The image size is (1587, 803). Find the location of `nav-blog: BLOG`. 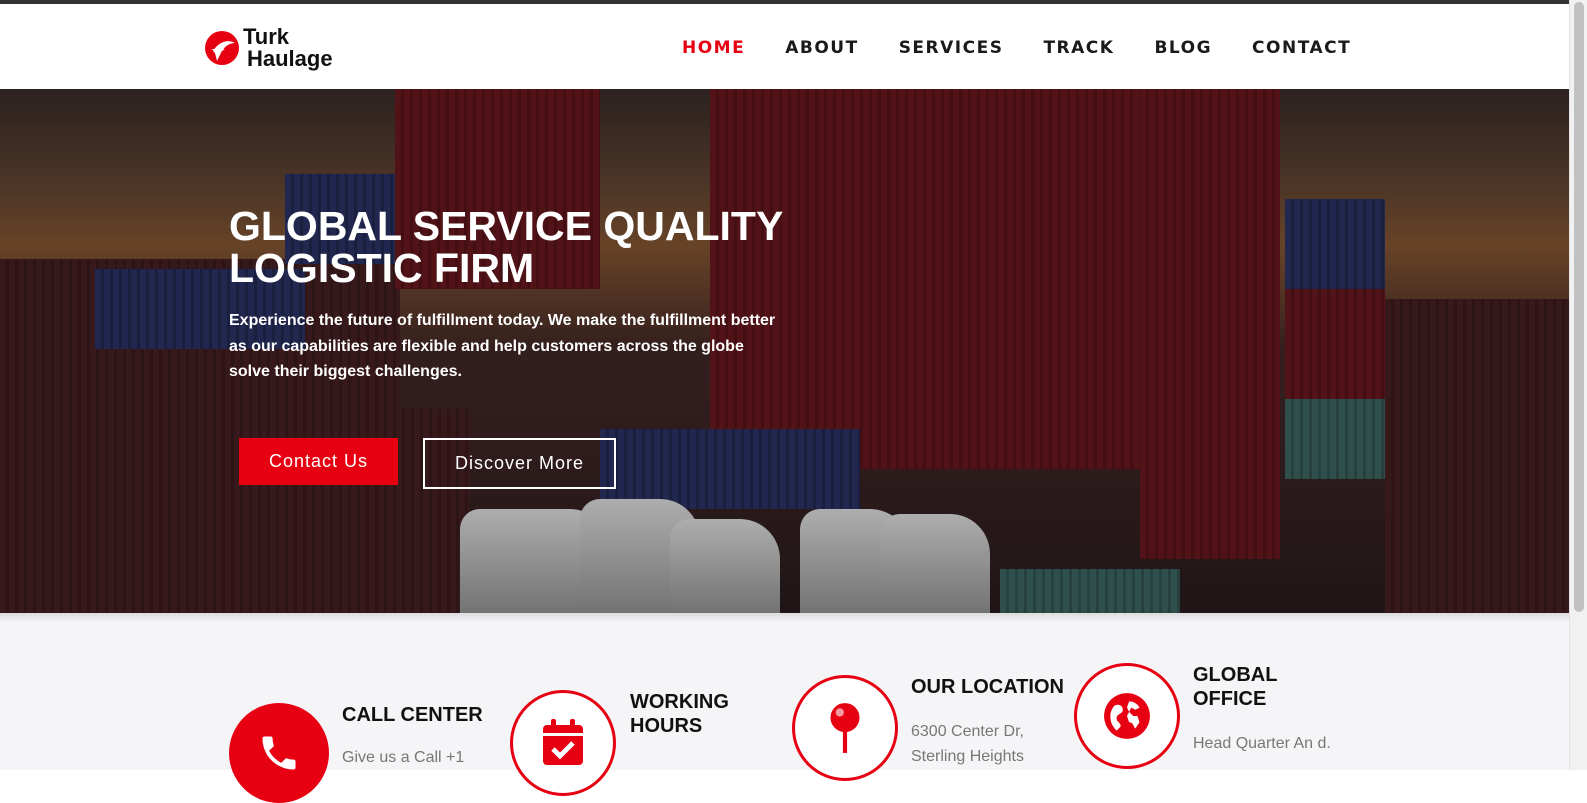

nav-blog: BLOG is located at coordinates (1183, 48).